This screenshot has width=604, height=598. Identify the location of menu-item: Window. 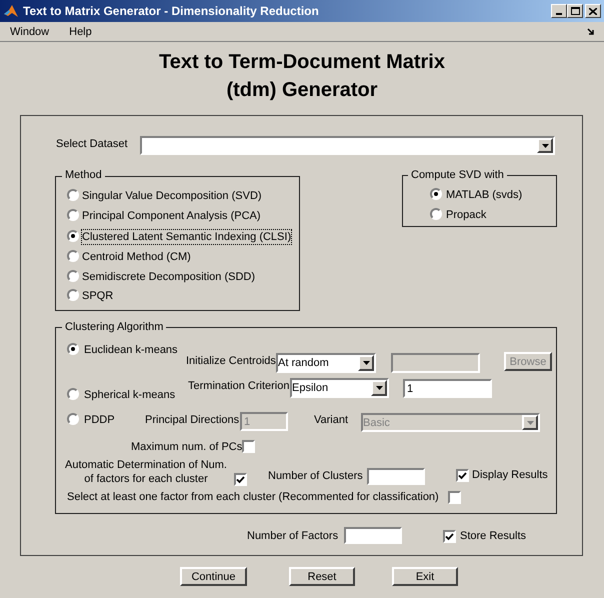
(30, 31).